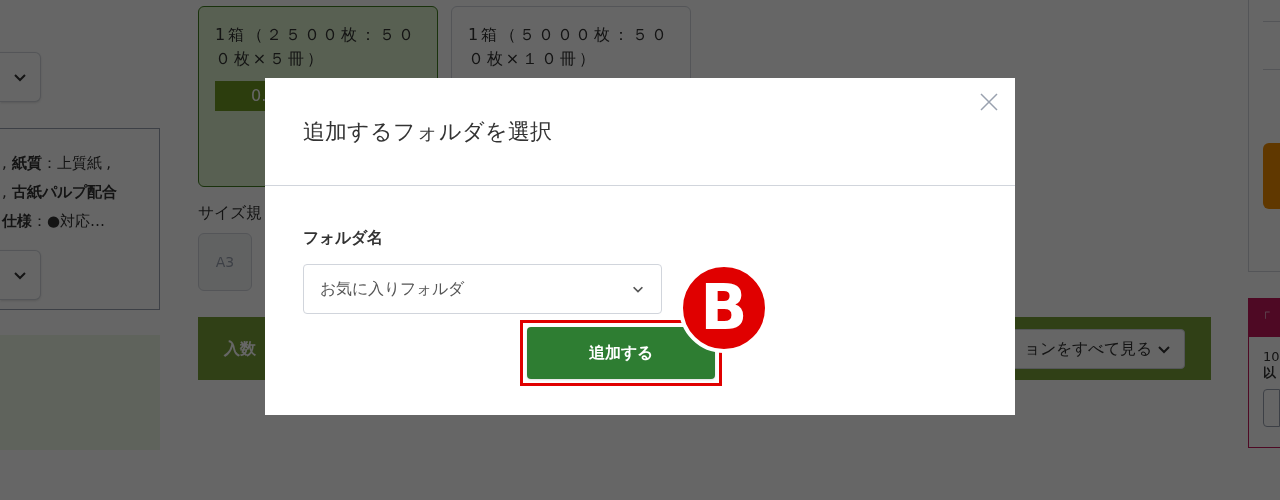 Image resolution: width=1280 pixels, height=500 pixels. Describe the element at coordinates (57, 163) in the screenshot. I see `spec-text: , 紙質：上質紙 ,` at that location.